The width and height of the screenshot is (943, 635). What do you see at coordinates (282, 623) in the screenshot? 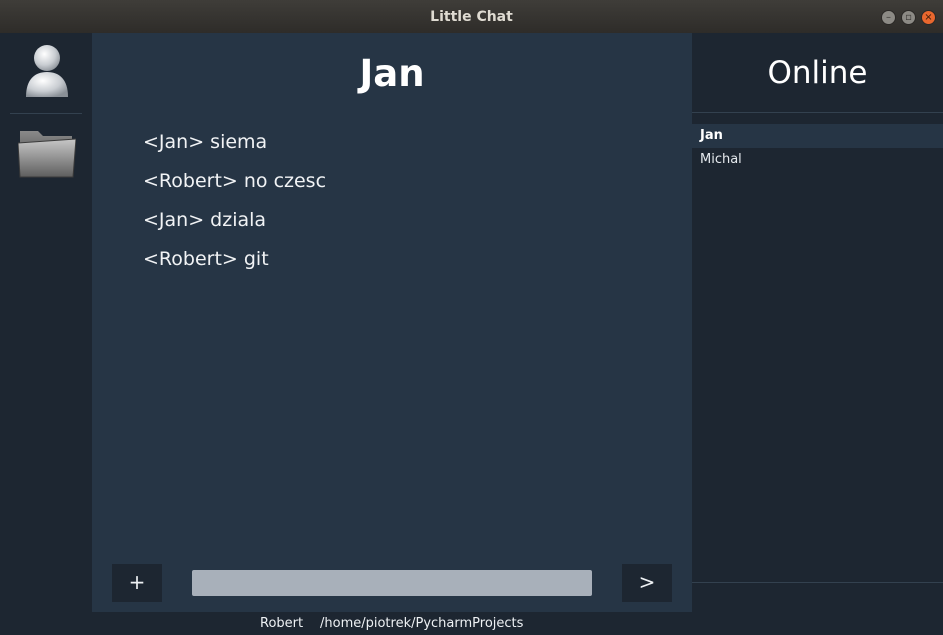
I see `status-username: Robert` at bounding box center [282, 623].